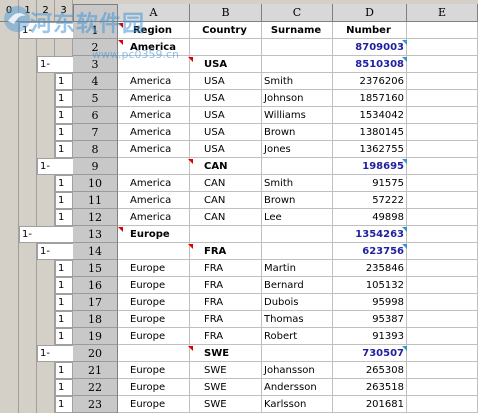 This screenshot has height=413, width=478. Describe the element at coordinates (226, 30) in the screenshot. I see `cell-b-row: Country` at that location.